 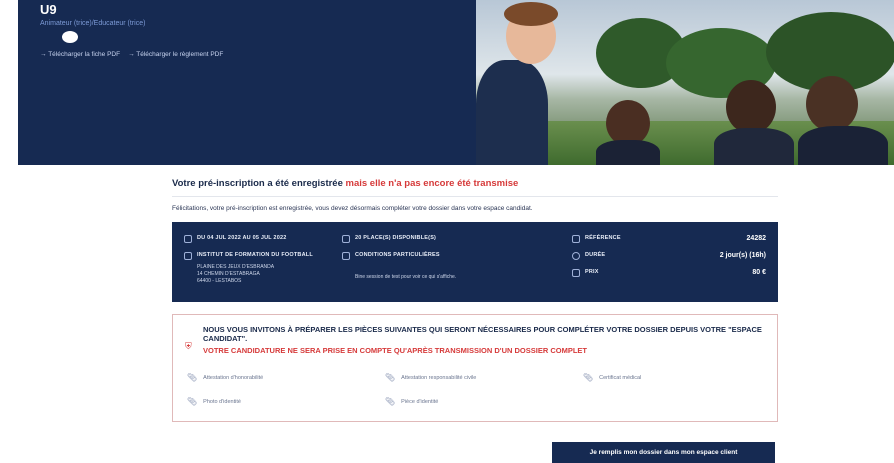 What do you see at coordinates (93, 23) in the screenshot?
I see `page-subtitle: Animateur (trice)/Educateur (trice)` at bounding box center [93, 23].